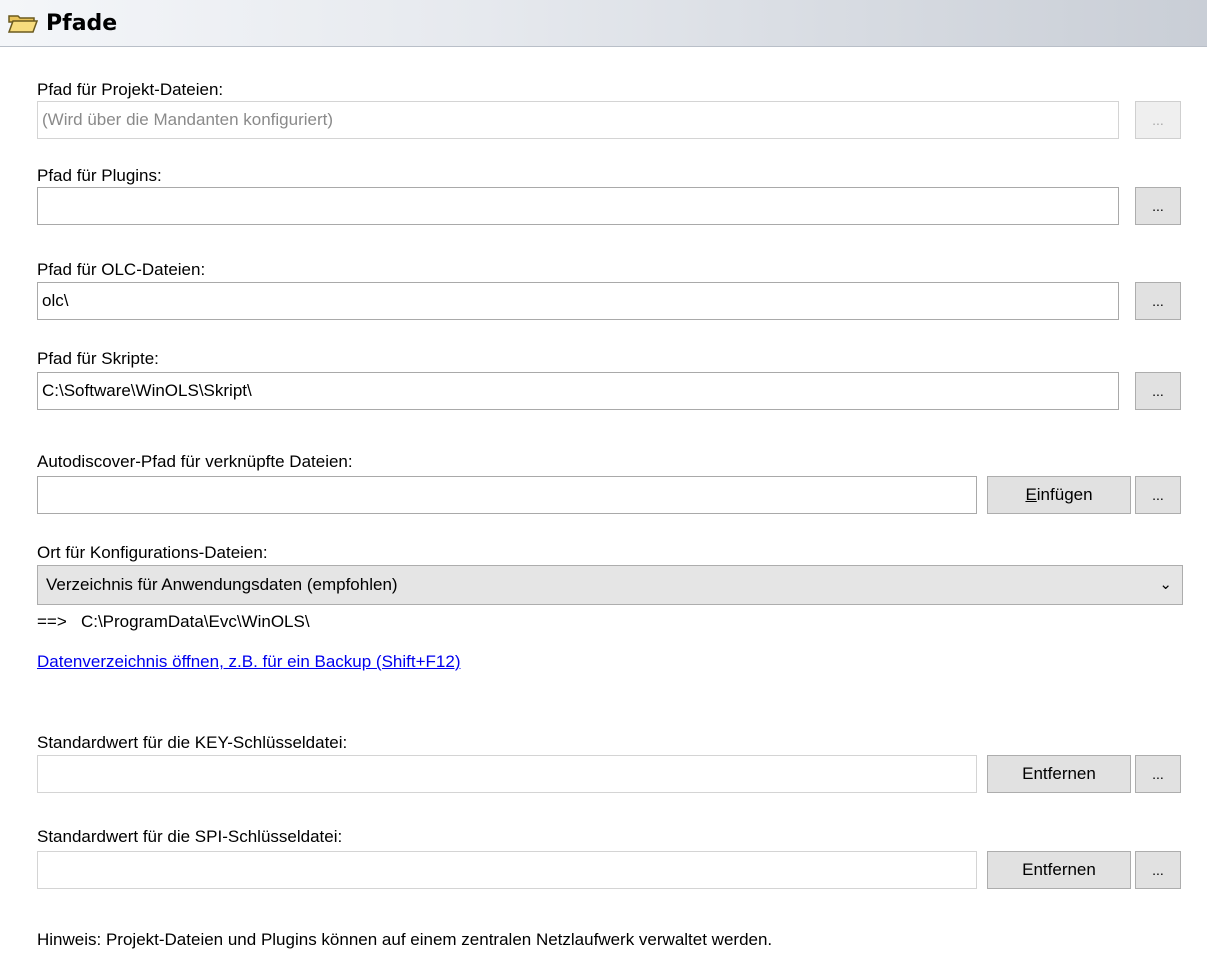  Describe the element at coordinates (1165, 584) in the screenshot. I see `chevron-down-icon: ⌄` at that location.